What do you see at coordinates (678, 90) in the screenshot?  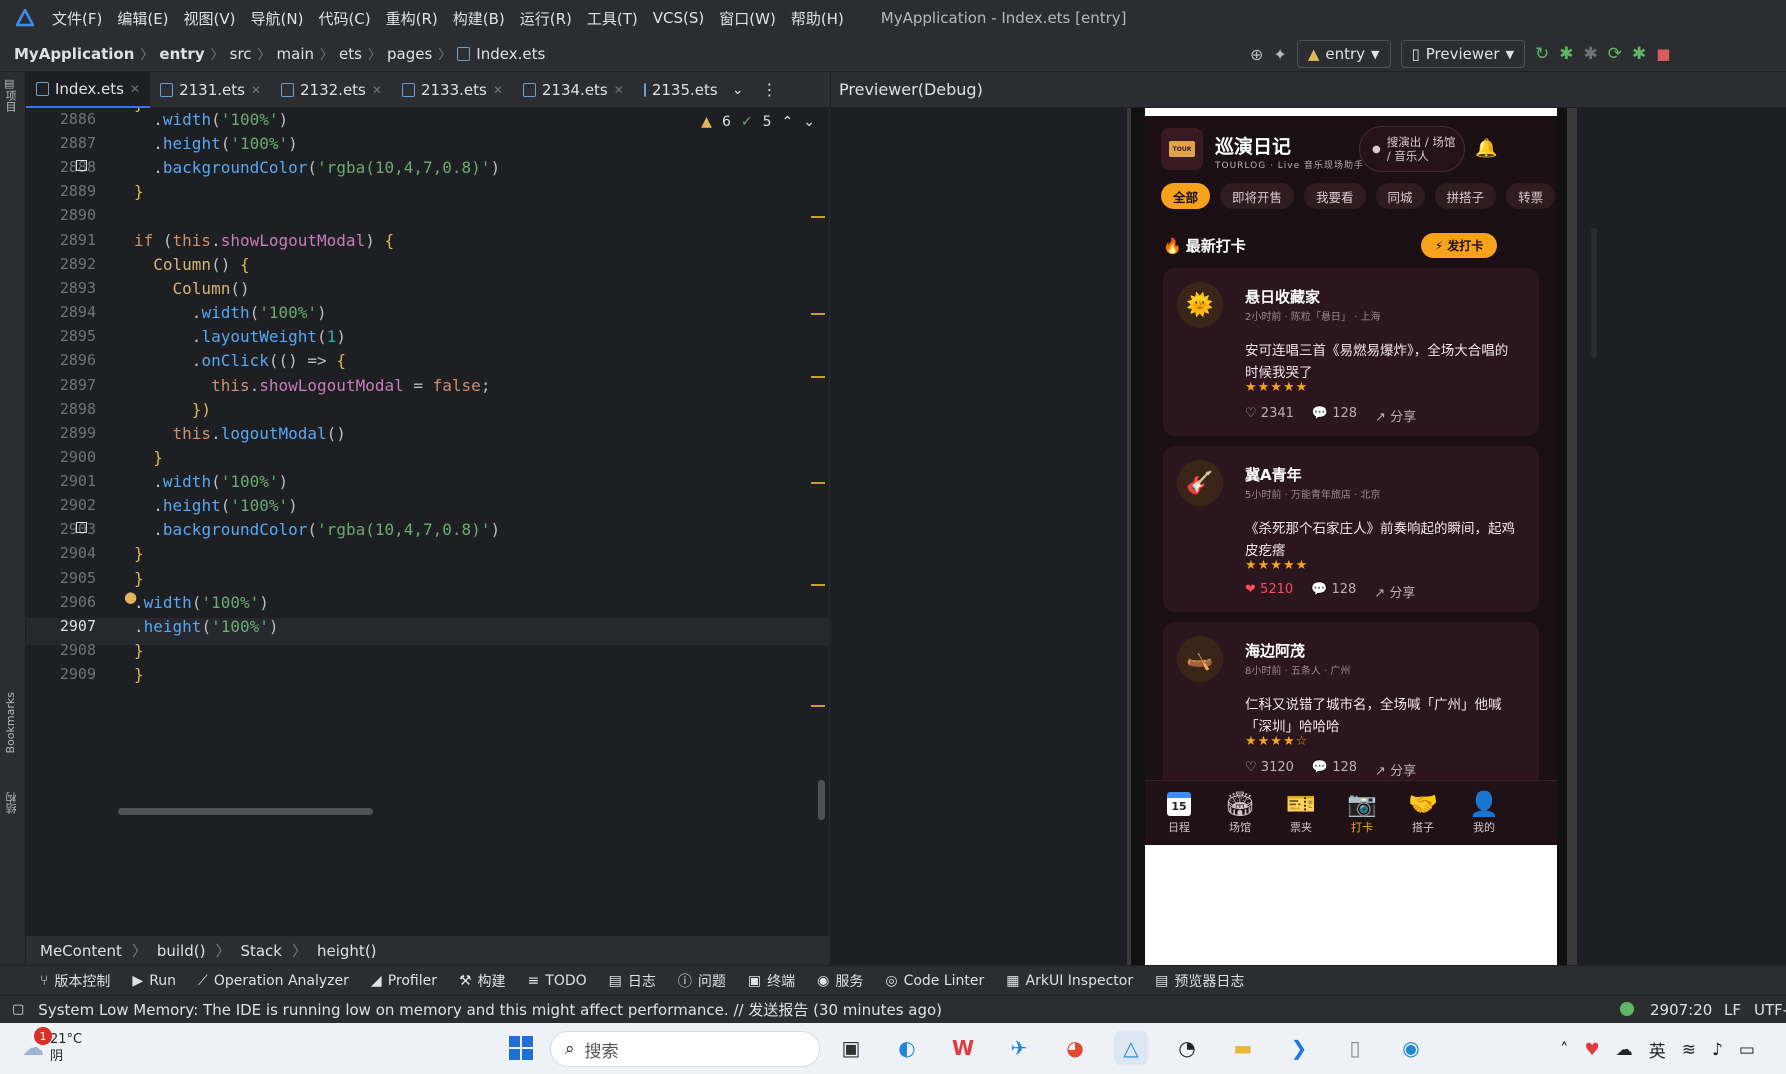 I see `tab-2135-ets: 2135.ets` at bounding box center [678, 90].